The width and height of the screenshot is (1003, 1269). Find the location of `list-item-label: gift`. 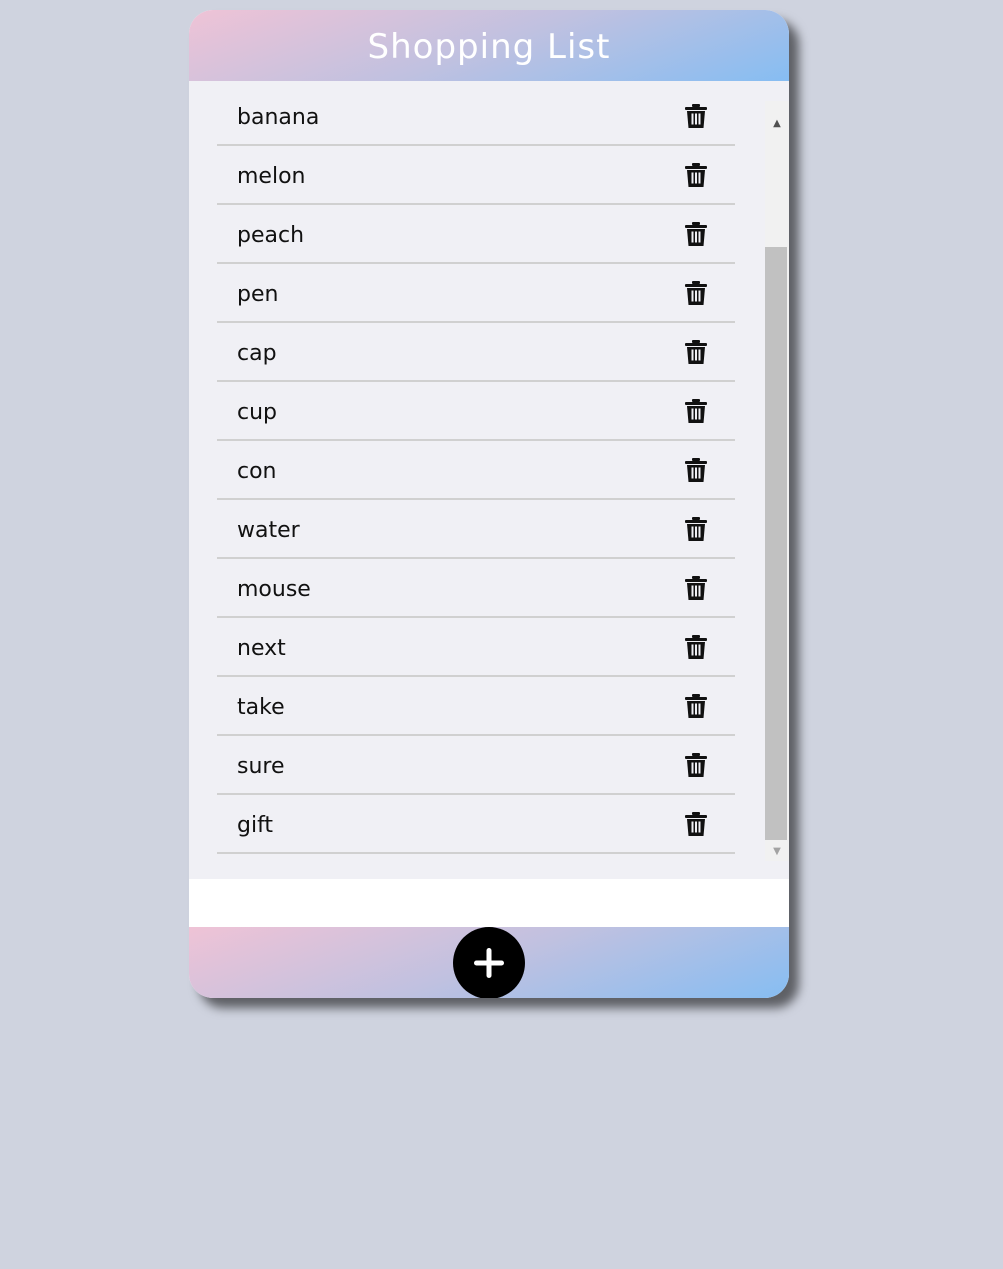

list-item-label: gift is located at coordinates (255, 825).